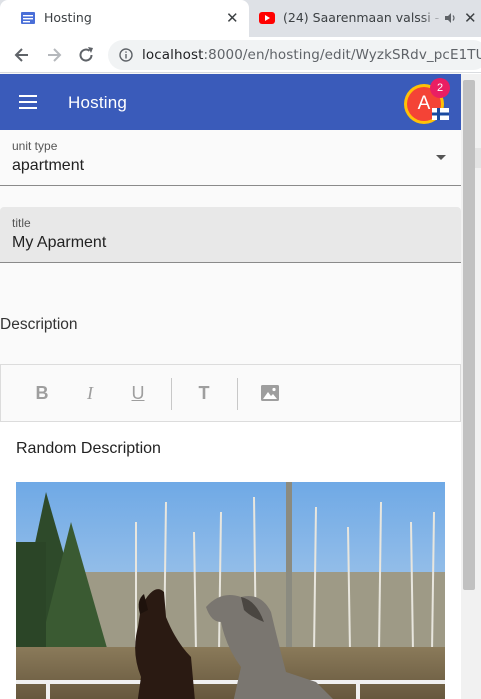 The height and width of the screenshot is (699, 481). Describe the element at coordinates (39, 324) in the screenshot. I see `description-label: Description` at that location.